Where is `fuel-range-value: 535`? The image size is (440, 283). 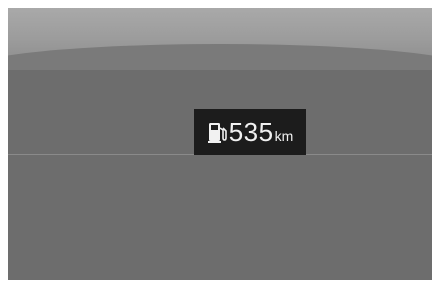
fuel-range-value: 535 is located at coordinates (251, 132).